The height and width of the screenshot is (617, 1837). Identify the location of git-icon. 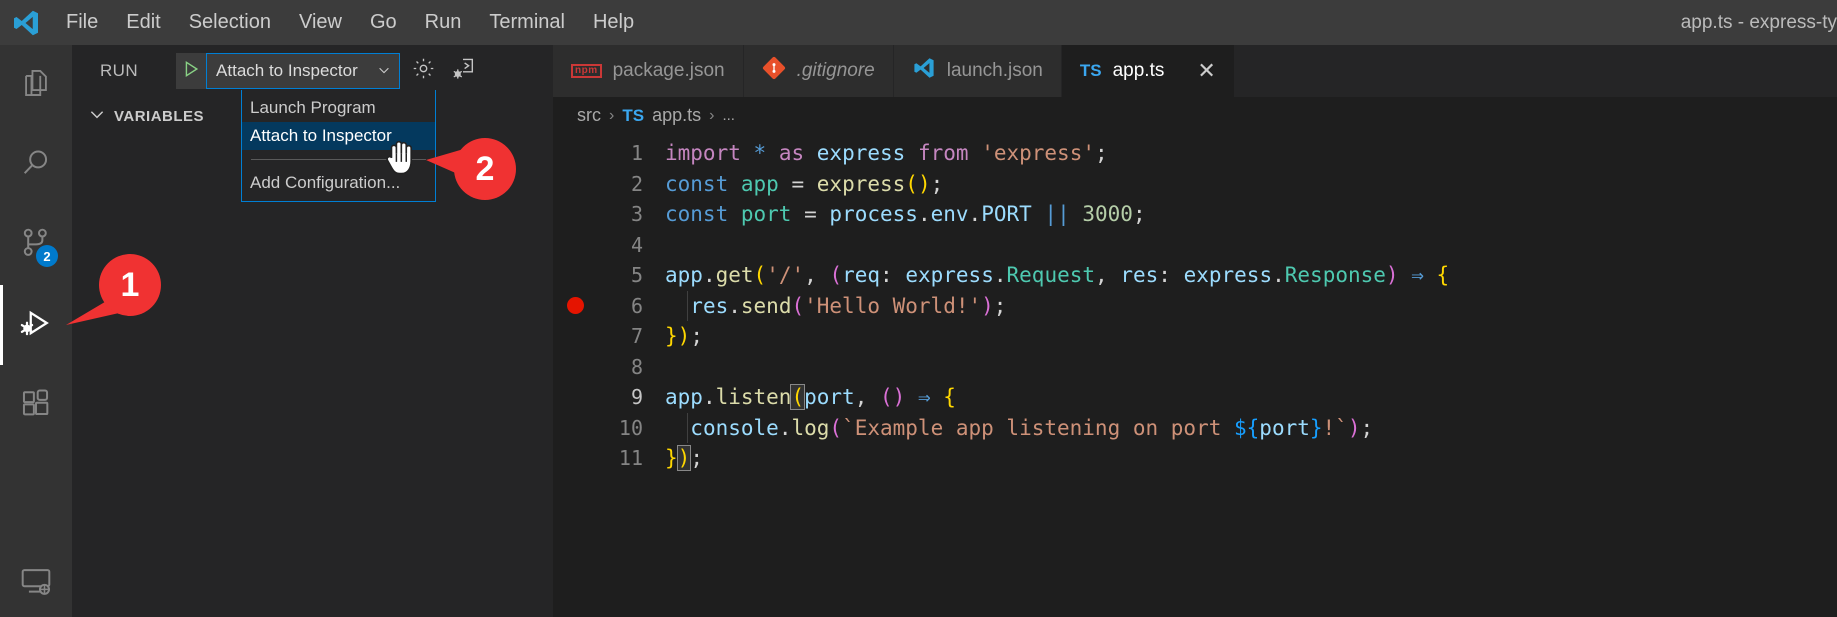
(774, 71).